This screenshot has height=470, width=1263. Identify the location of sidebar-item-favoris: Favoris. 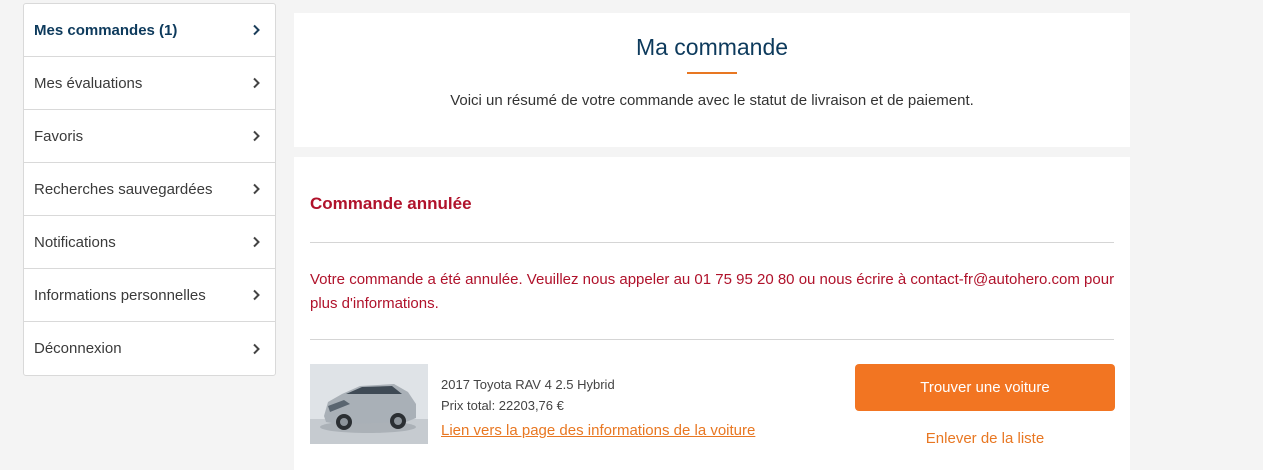
(149, 136).